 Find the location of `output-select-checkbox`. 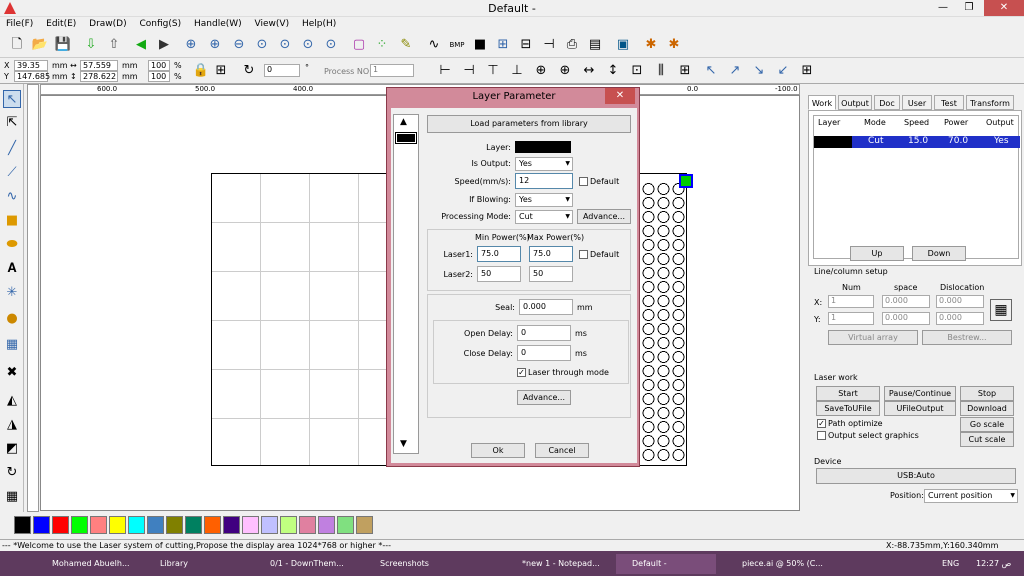

output-select-checkbox is located at coordinates (821, 435).